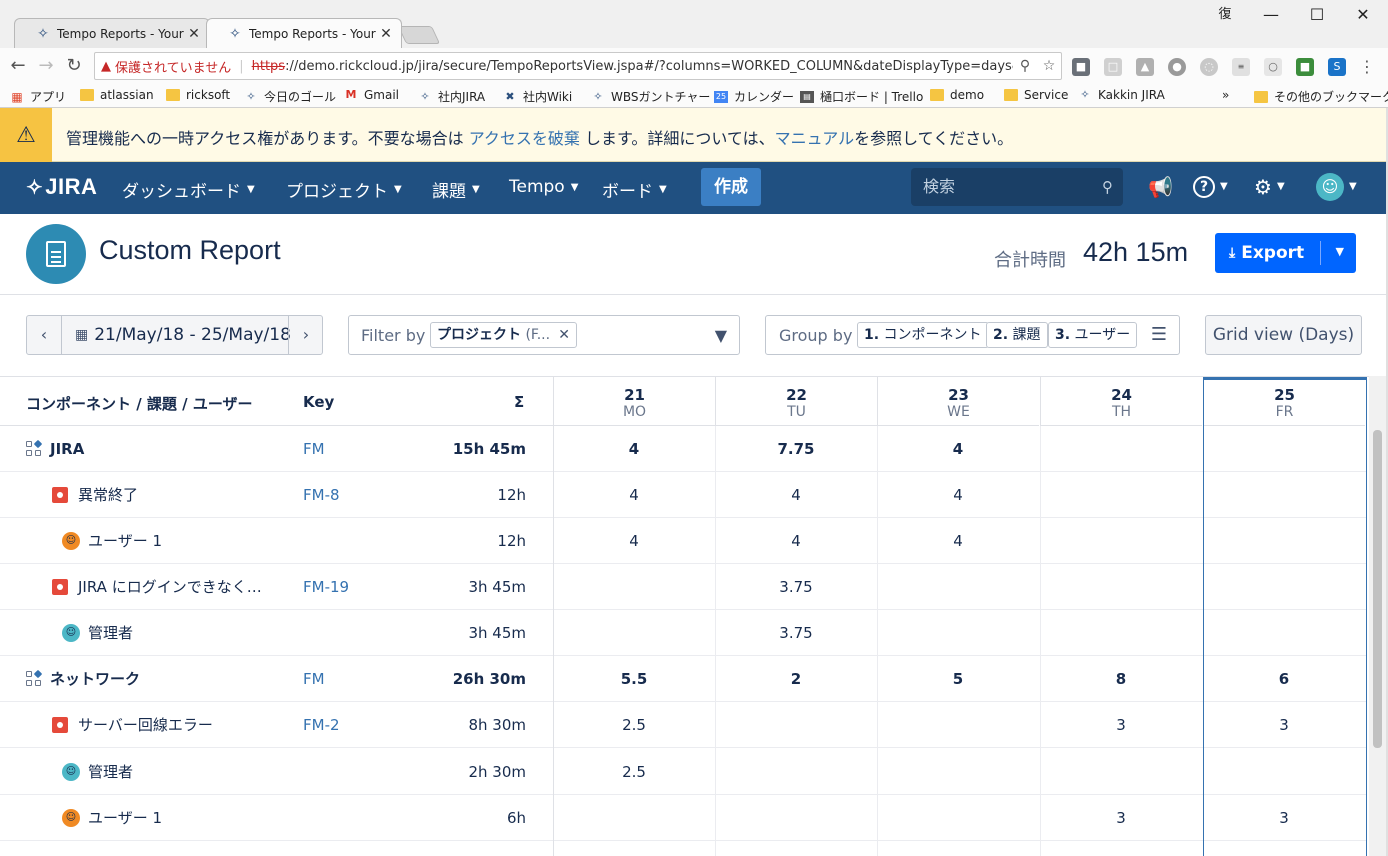  What do you see at coordinates (326, 587) in the screenshot?
I see `issue-key-link: FM-19` at bounding box center [326, 587].